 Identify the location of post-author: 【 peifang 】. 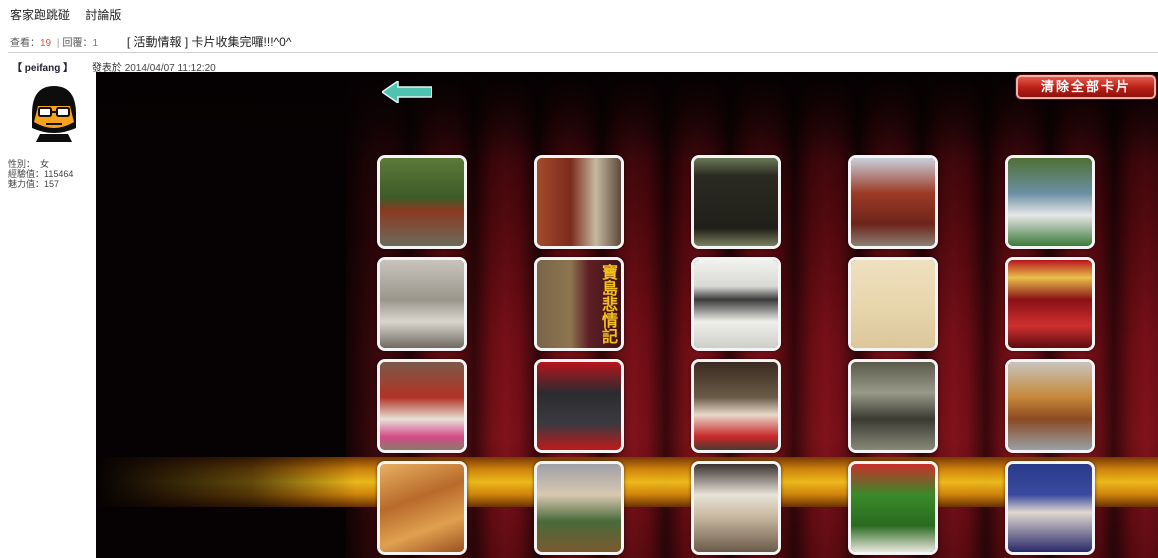
(42, 68).